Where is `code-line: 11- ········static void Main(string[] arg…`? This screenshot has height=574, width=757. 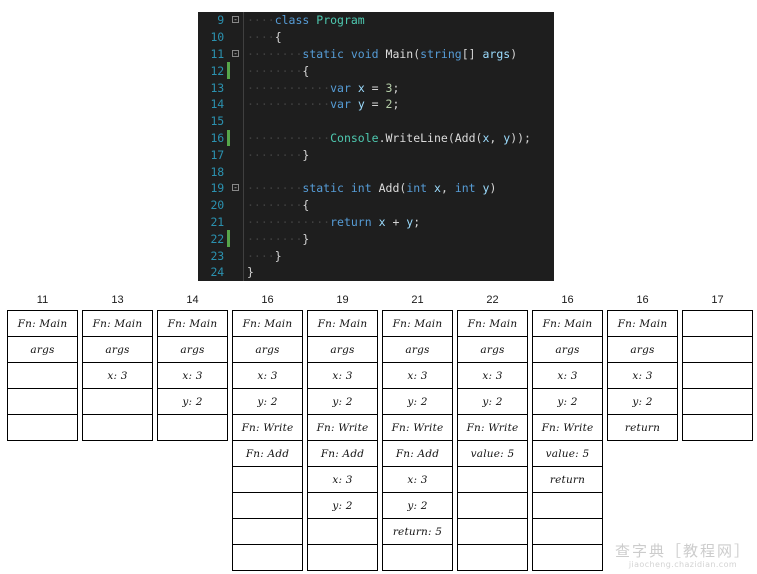
code-line: 11- ········static void Main(string[] arg… is located at coordinates (376, 54).